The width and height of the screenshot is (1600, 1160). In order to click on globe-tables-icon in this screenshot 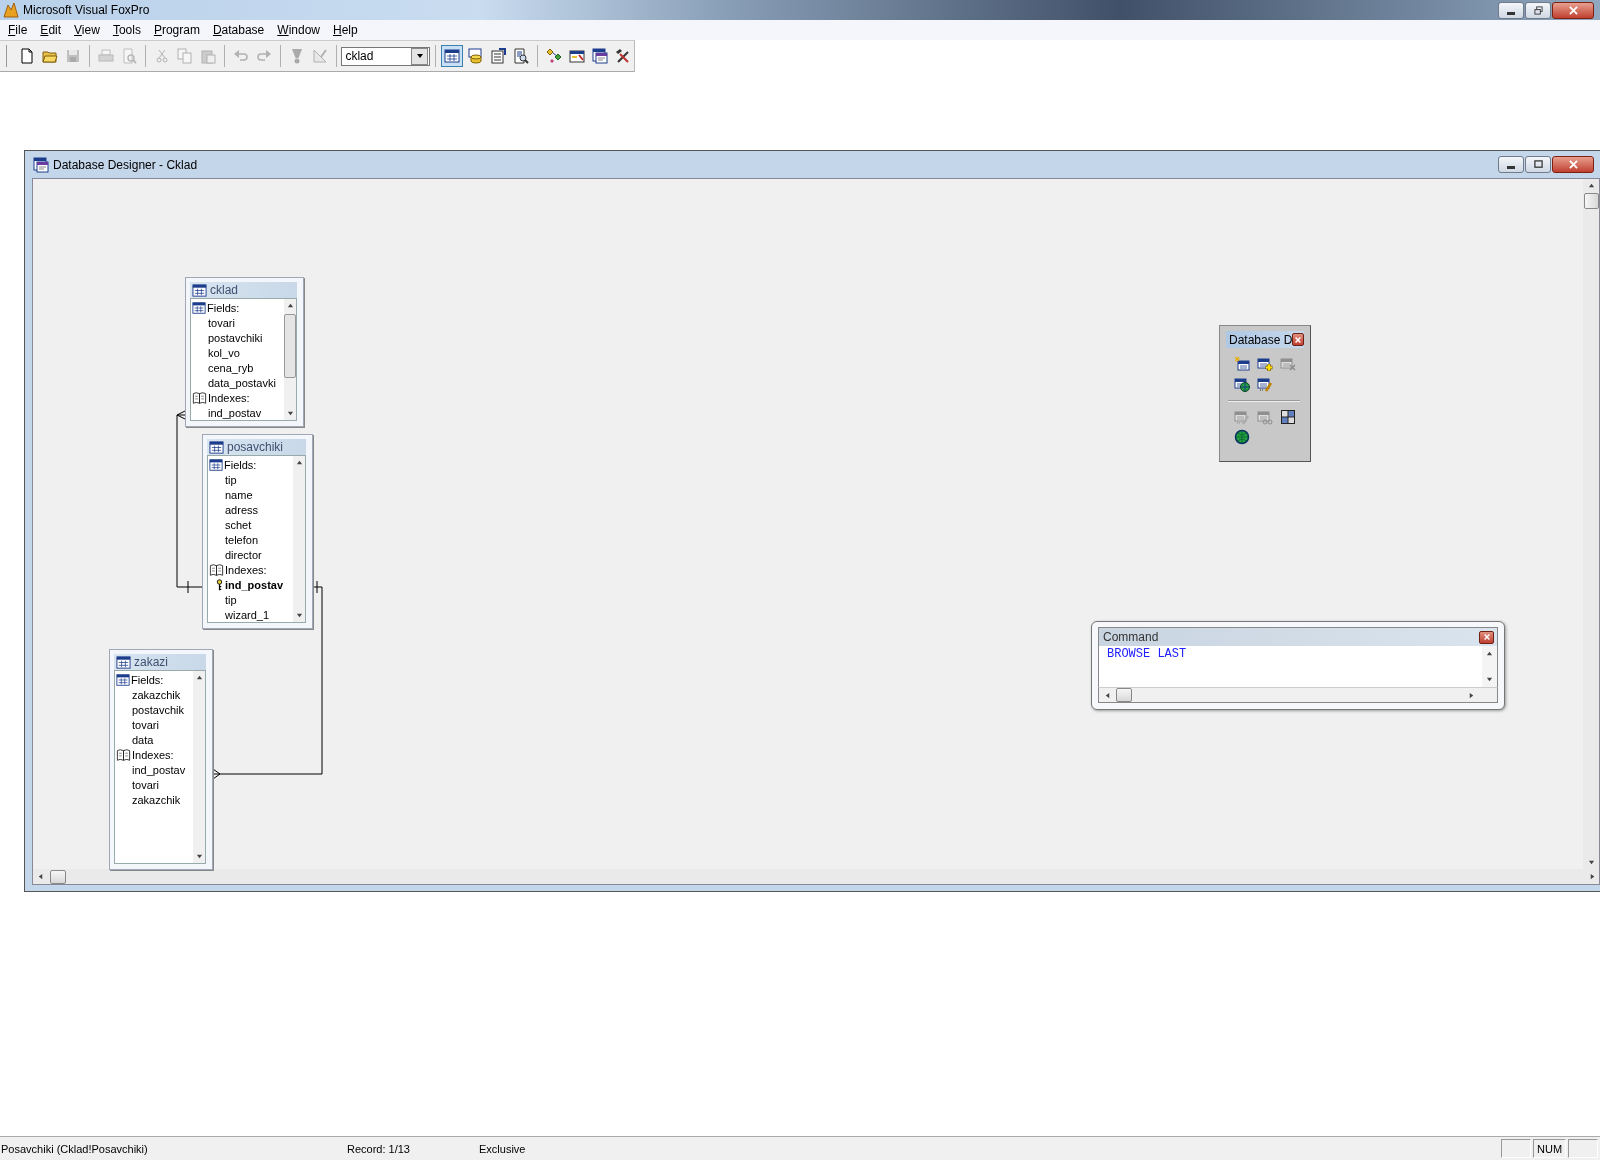, I will do `click(1241, 384)`.